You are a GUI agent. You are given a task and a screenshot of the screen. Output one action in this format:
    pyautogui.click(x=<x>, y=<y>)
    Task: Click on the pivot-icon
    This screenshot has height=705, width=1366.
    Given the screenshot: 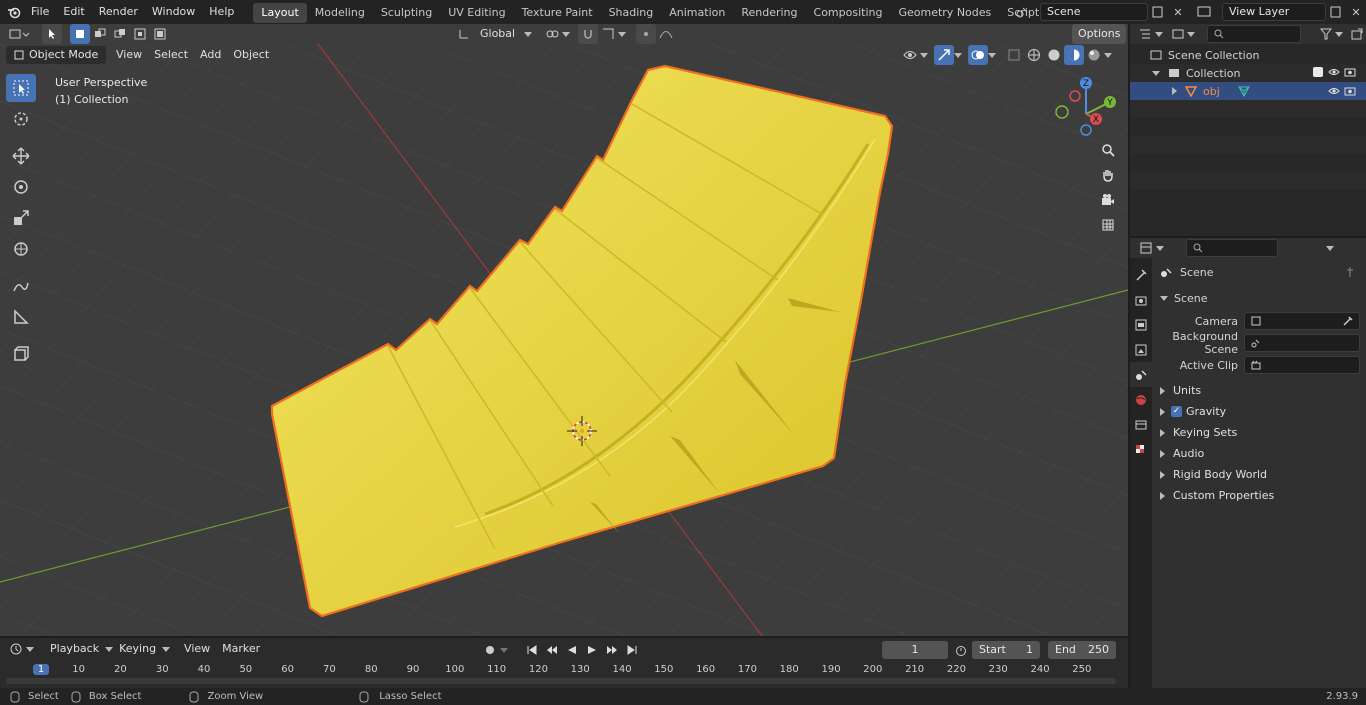 What is the action you would take?
    pyautogui.click(x=552, y=34)
    